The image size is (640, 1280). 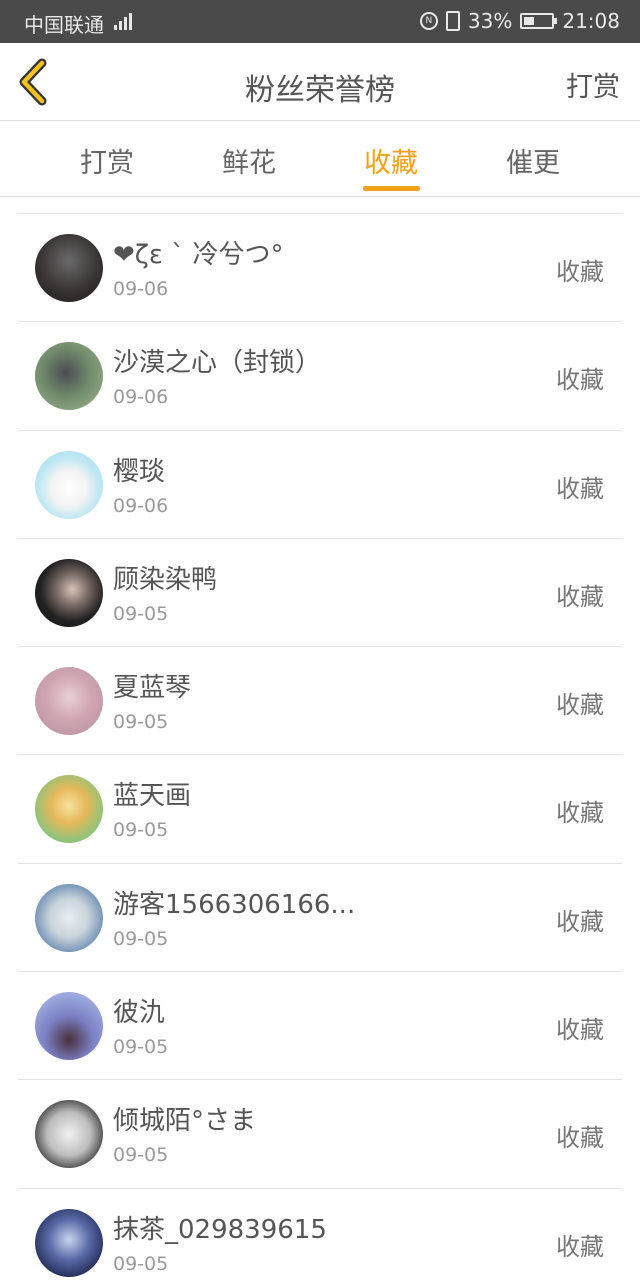 I want to click on signal-icon, so click(x=123, y=20).